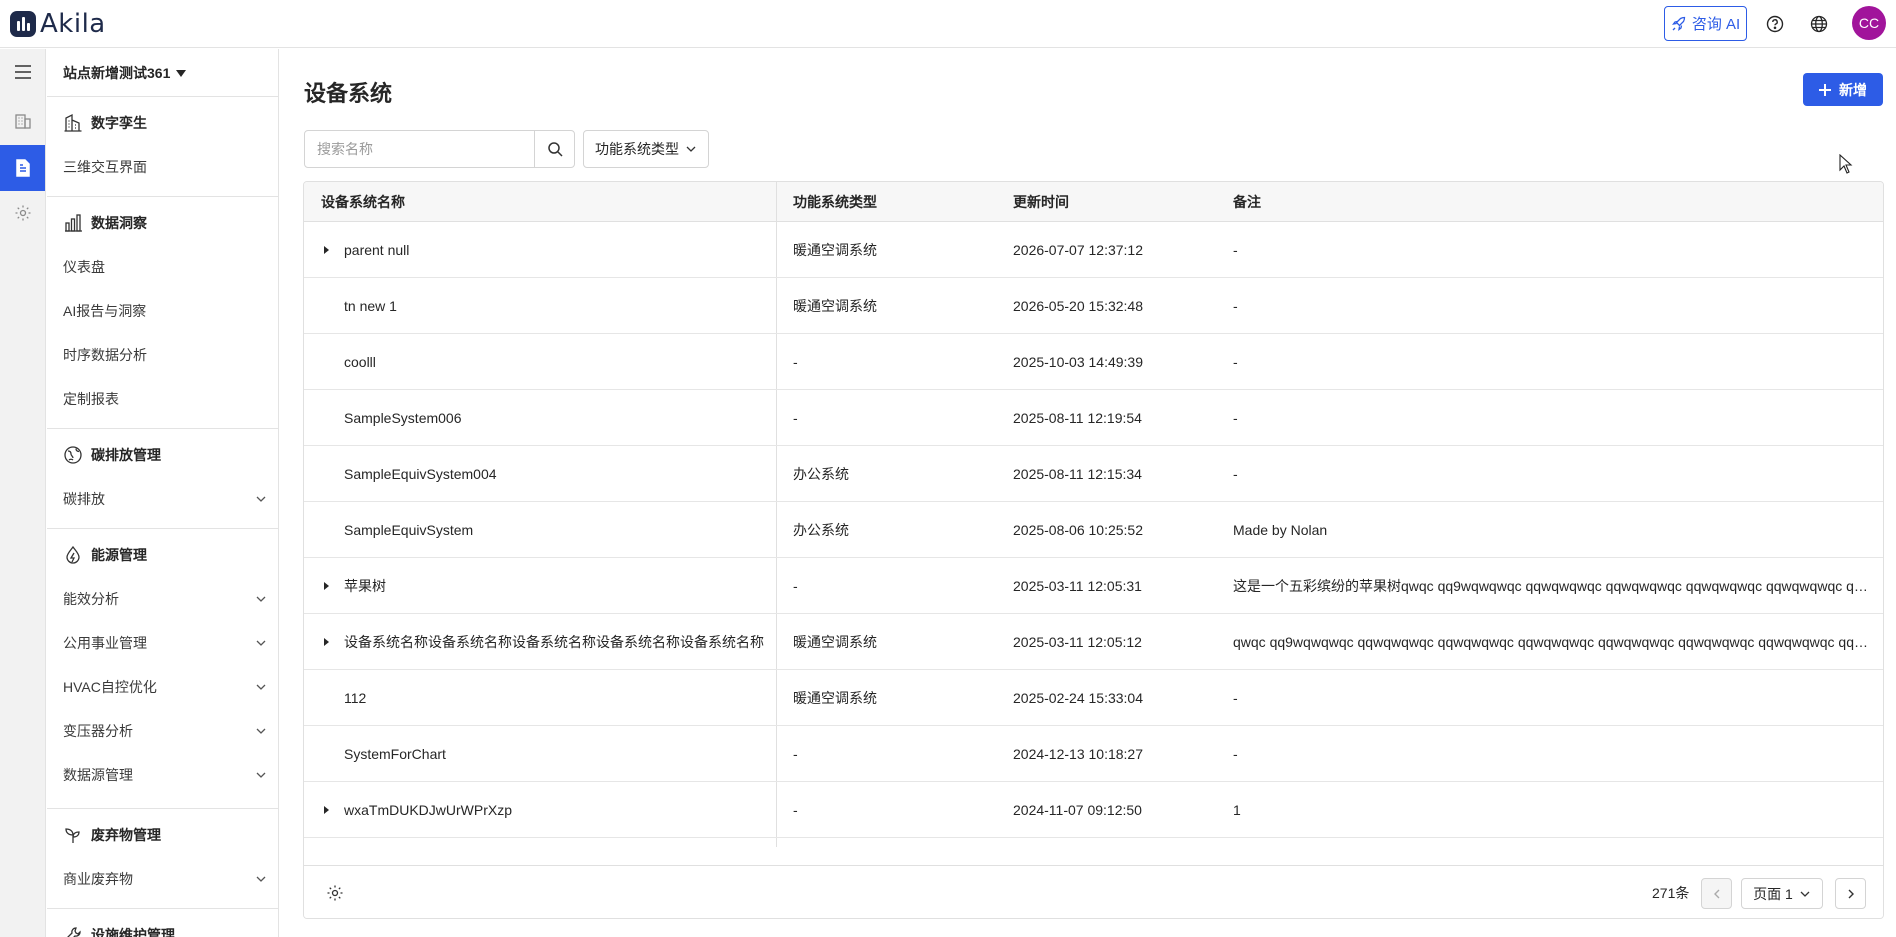 The width and height of the screenshot is (1896, 937). Describe the element at coordinates (1093, 306) in the screenshot. I see `table-row: tn new 1 暖通空调系统 2026-05-20 15:32:48 -` at that location.